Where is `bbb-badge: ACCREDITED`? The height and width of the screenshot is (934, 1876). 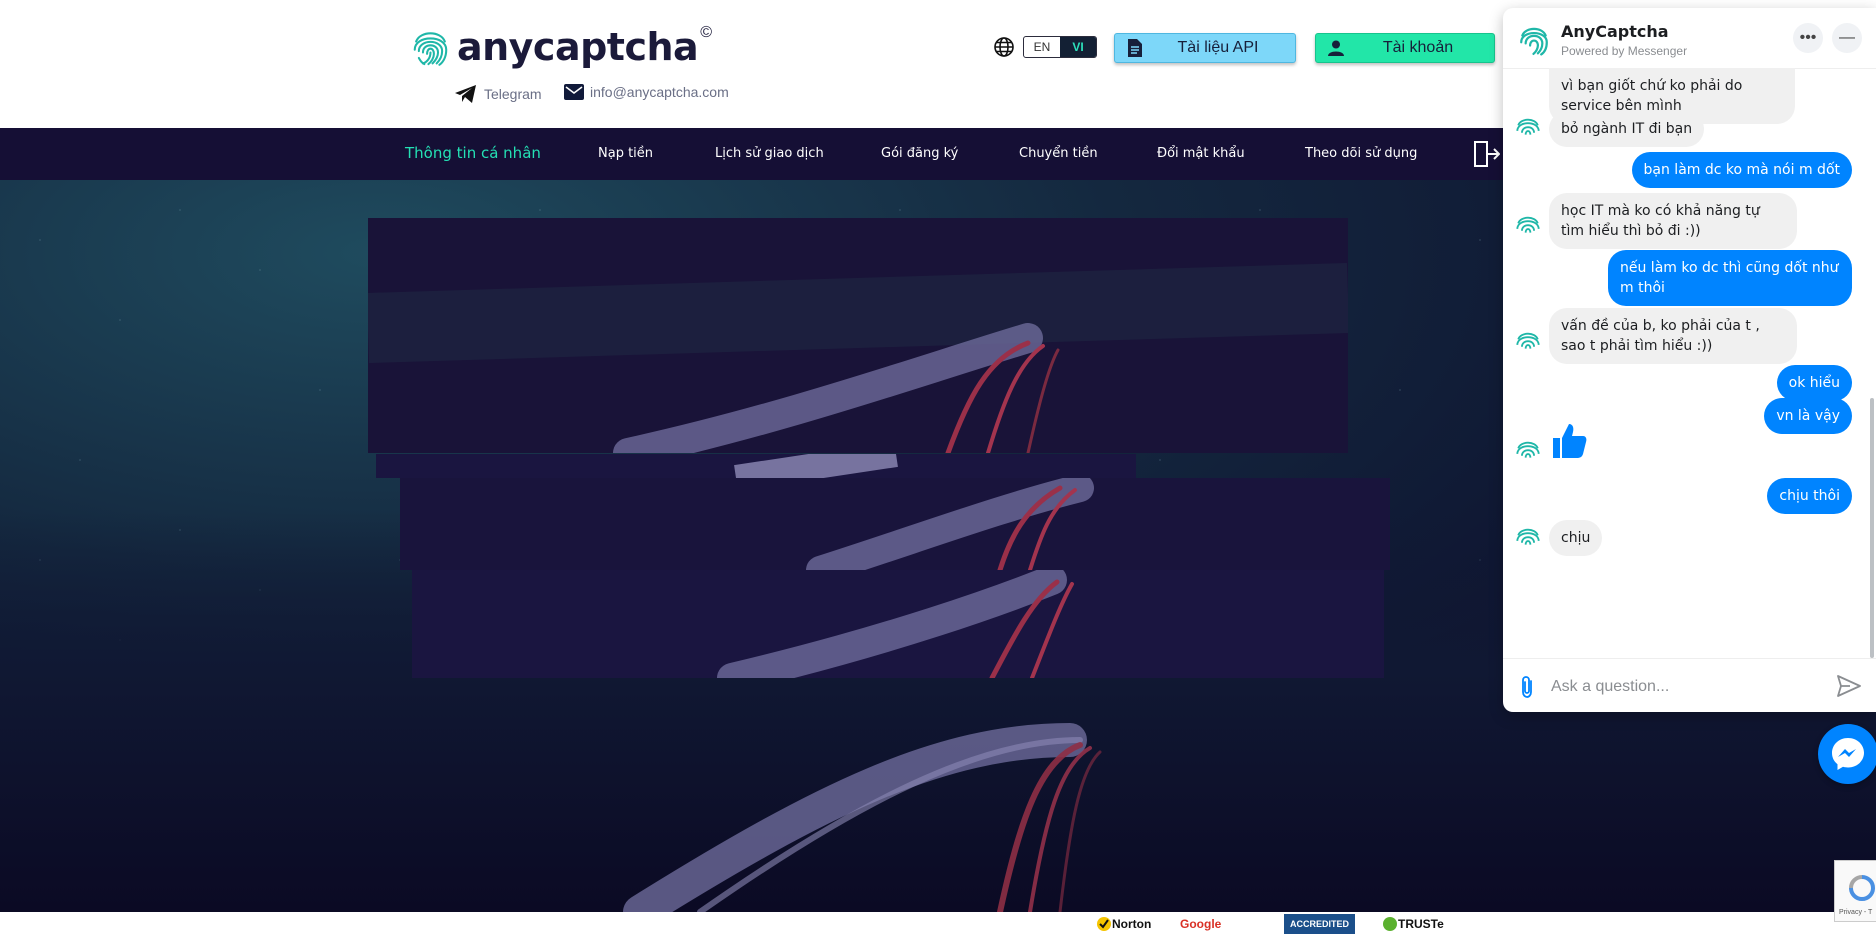
bbb-badge: ACCREDITED is located at coordinates (1320, 924).